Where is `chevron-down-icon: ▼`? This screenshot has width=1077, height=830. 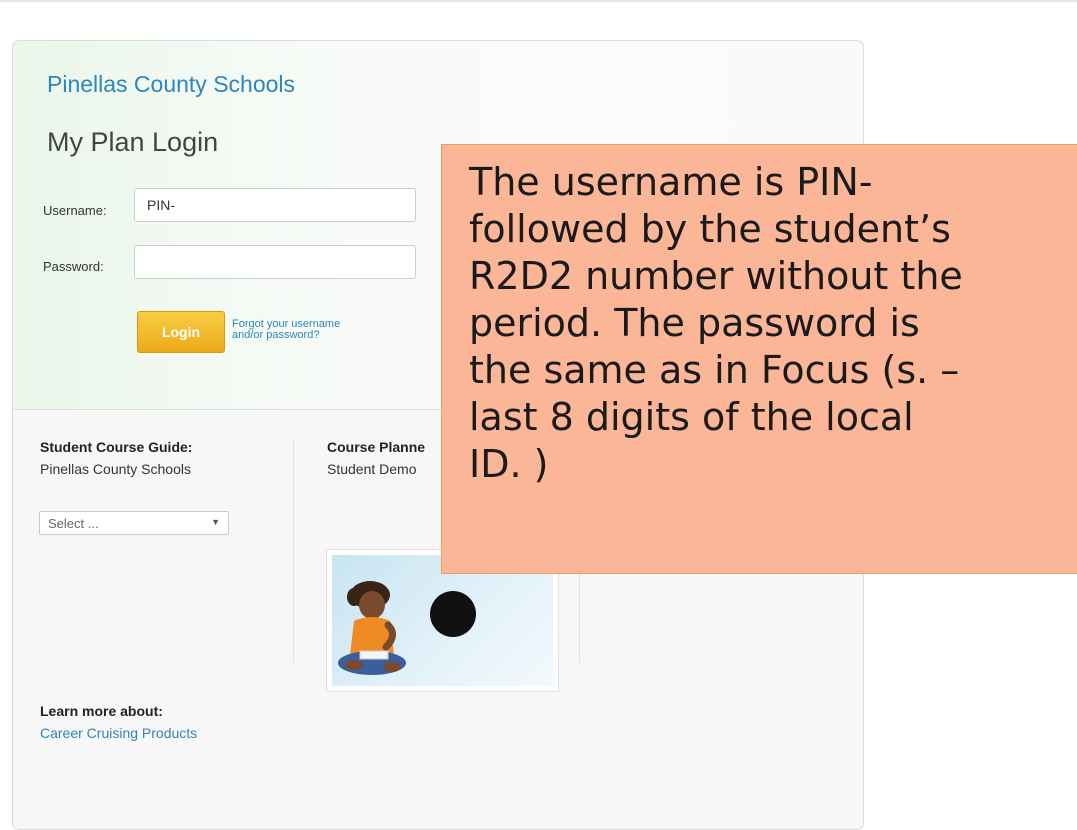
chevron-down-icon: ▼ is located at coordinates (215, 522).